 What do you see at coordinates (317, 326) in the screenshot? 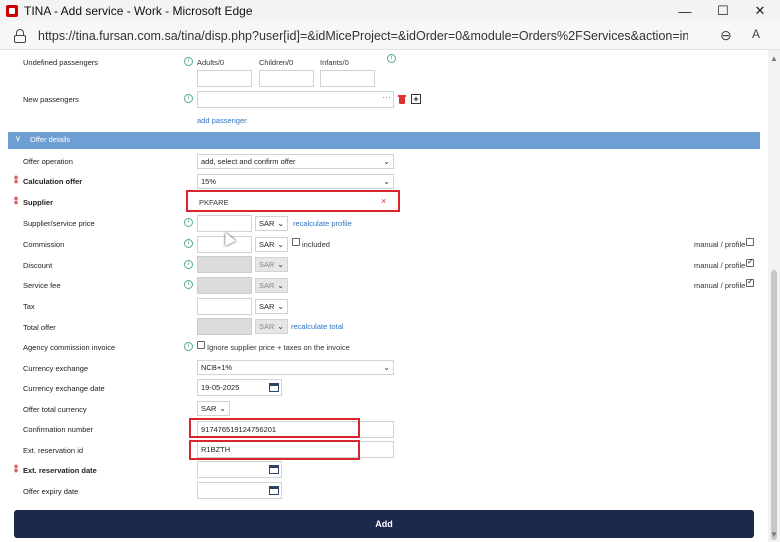
I see `recalculate-total-link: recalculate total` at bounding box center [317, 326].